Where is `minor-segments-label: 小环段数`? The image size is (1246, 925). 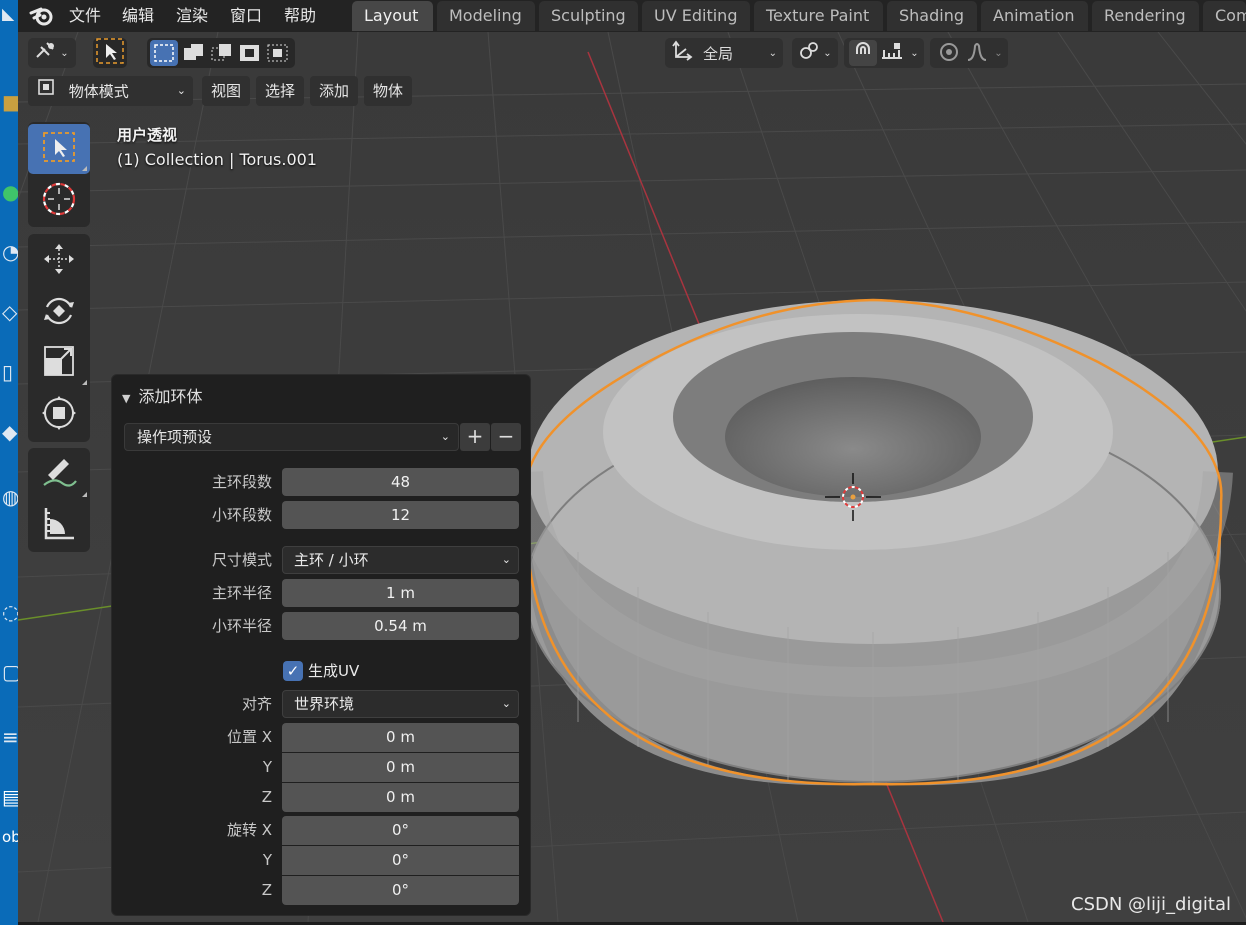
minor-segments-label: 小环段数 is located at coordinates (241, 515).